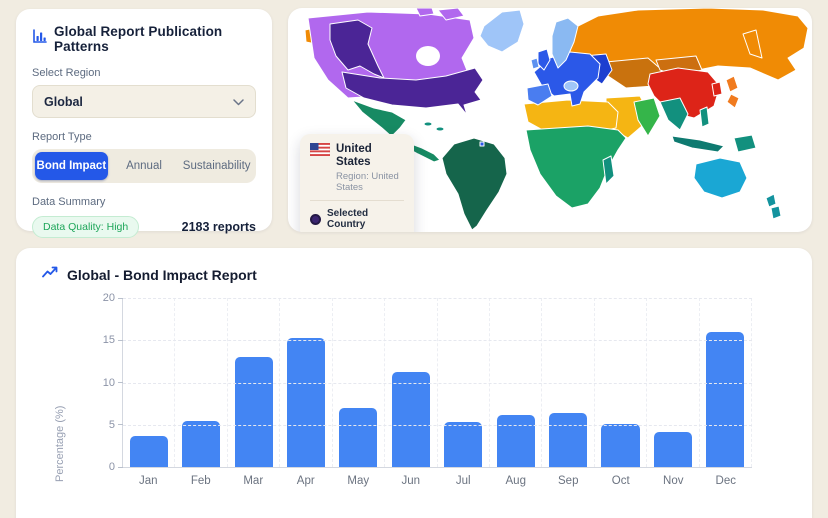 The height and width of the screenshot is (518, 828). What do you see at coordinates (620, 445) in the screenshot?
I see `bar-oct` at bounding box center [620, 445].